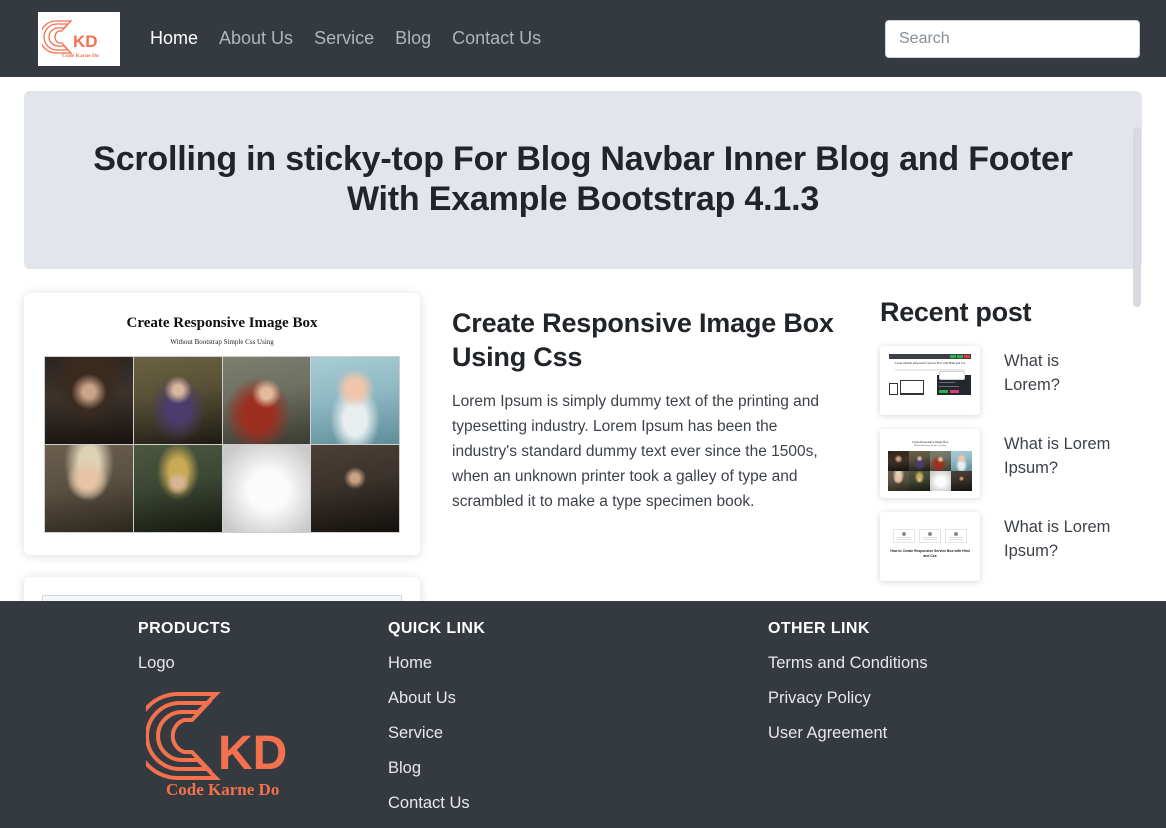 This screenshot has height=828, width=1166. Describe the element at coordinates (574, 698) in the screenshot. I see `footer-link-about-us: About Us` at that location.